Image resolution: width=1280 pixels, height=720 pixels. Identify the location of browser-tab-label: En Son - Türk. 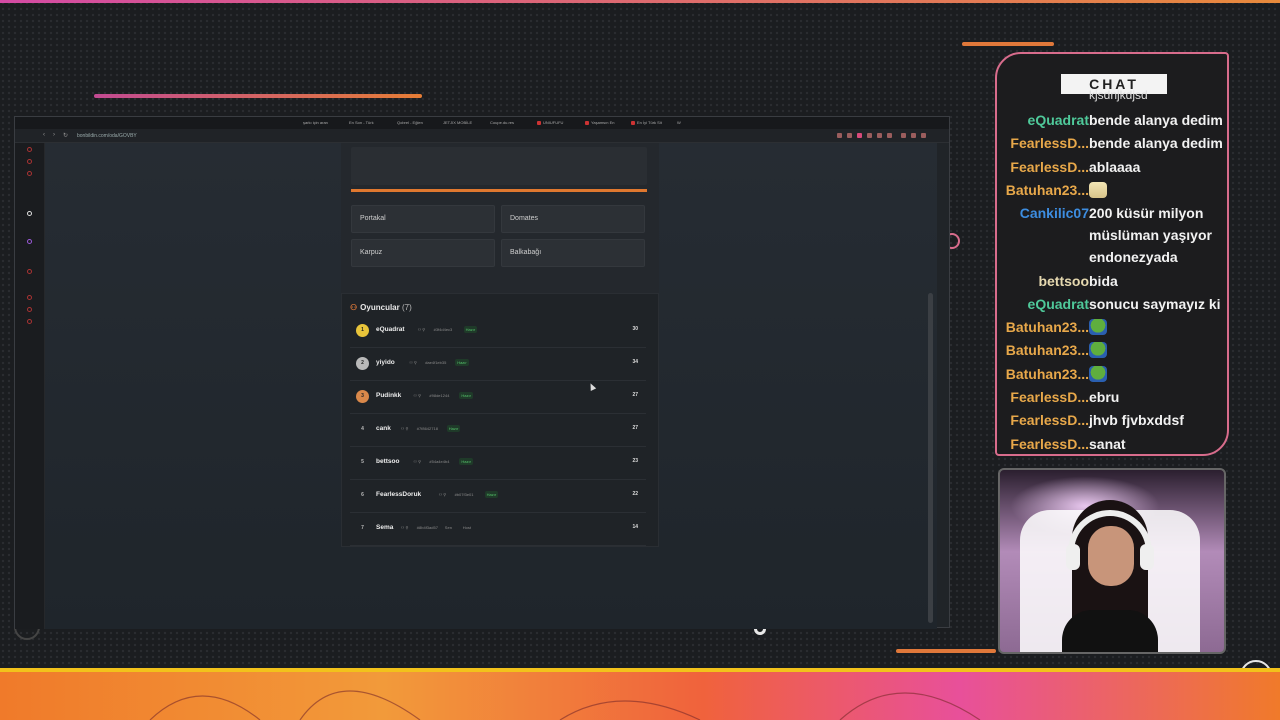
(361, 122).